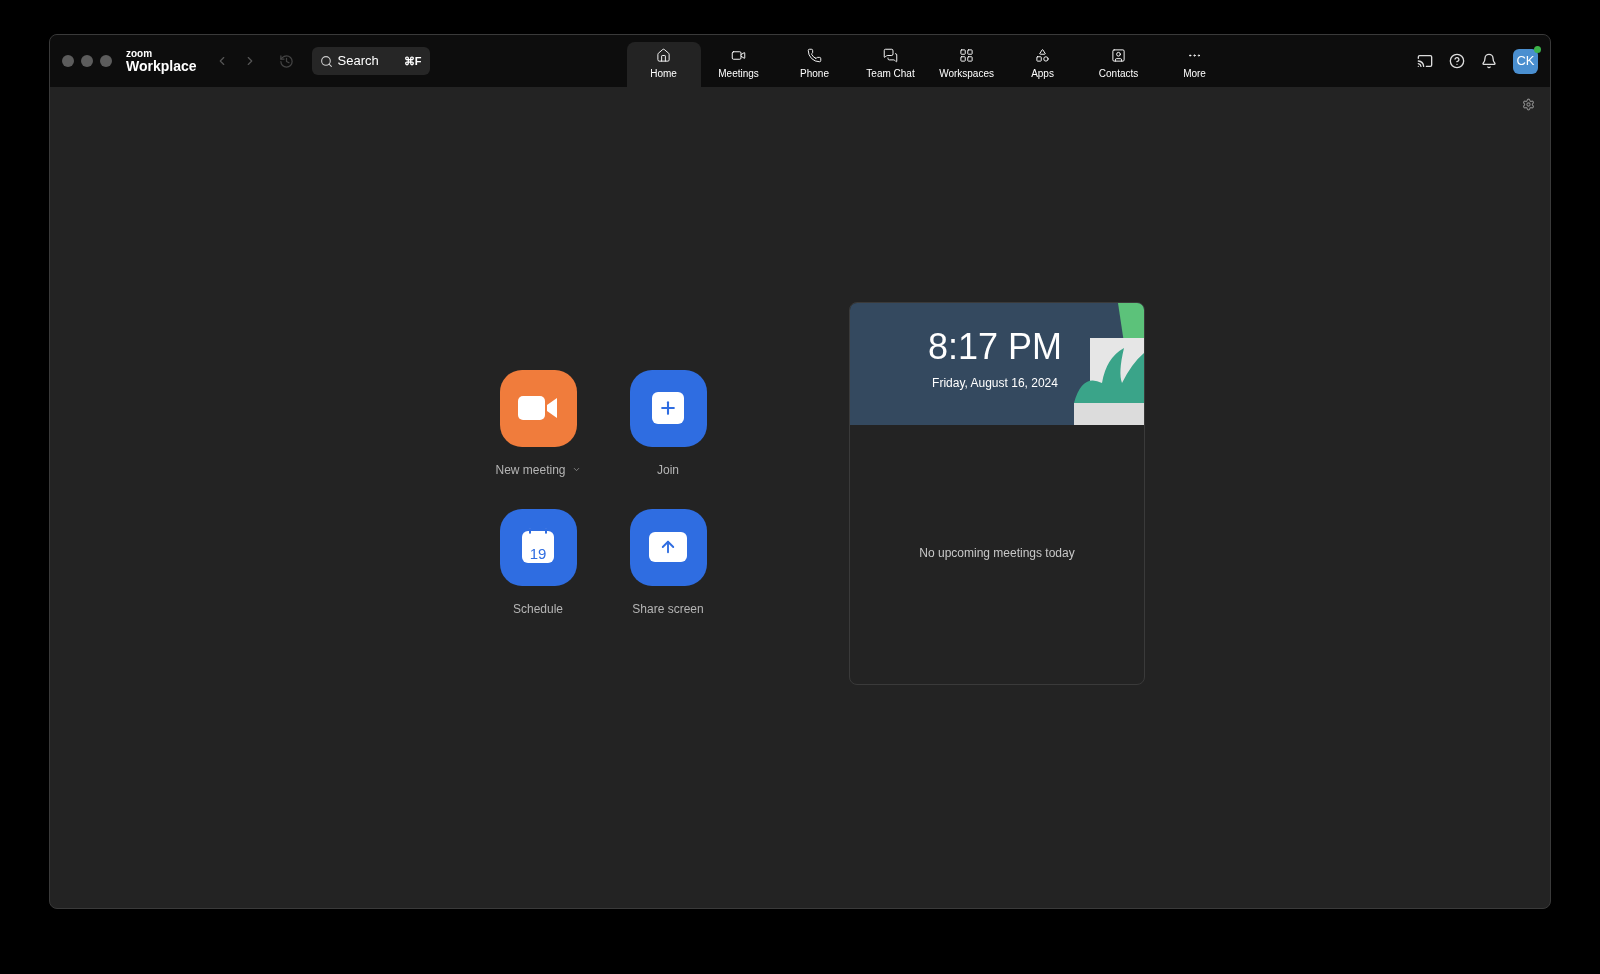 This screenshot has width=1600, height=974. Describe the element at coordinates (1119, 55) in the screenshot. I see `contact-card-icon` at that location.